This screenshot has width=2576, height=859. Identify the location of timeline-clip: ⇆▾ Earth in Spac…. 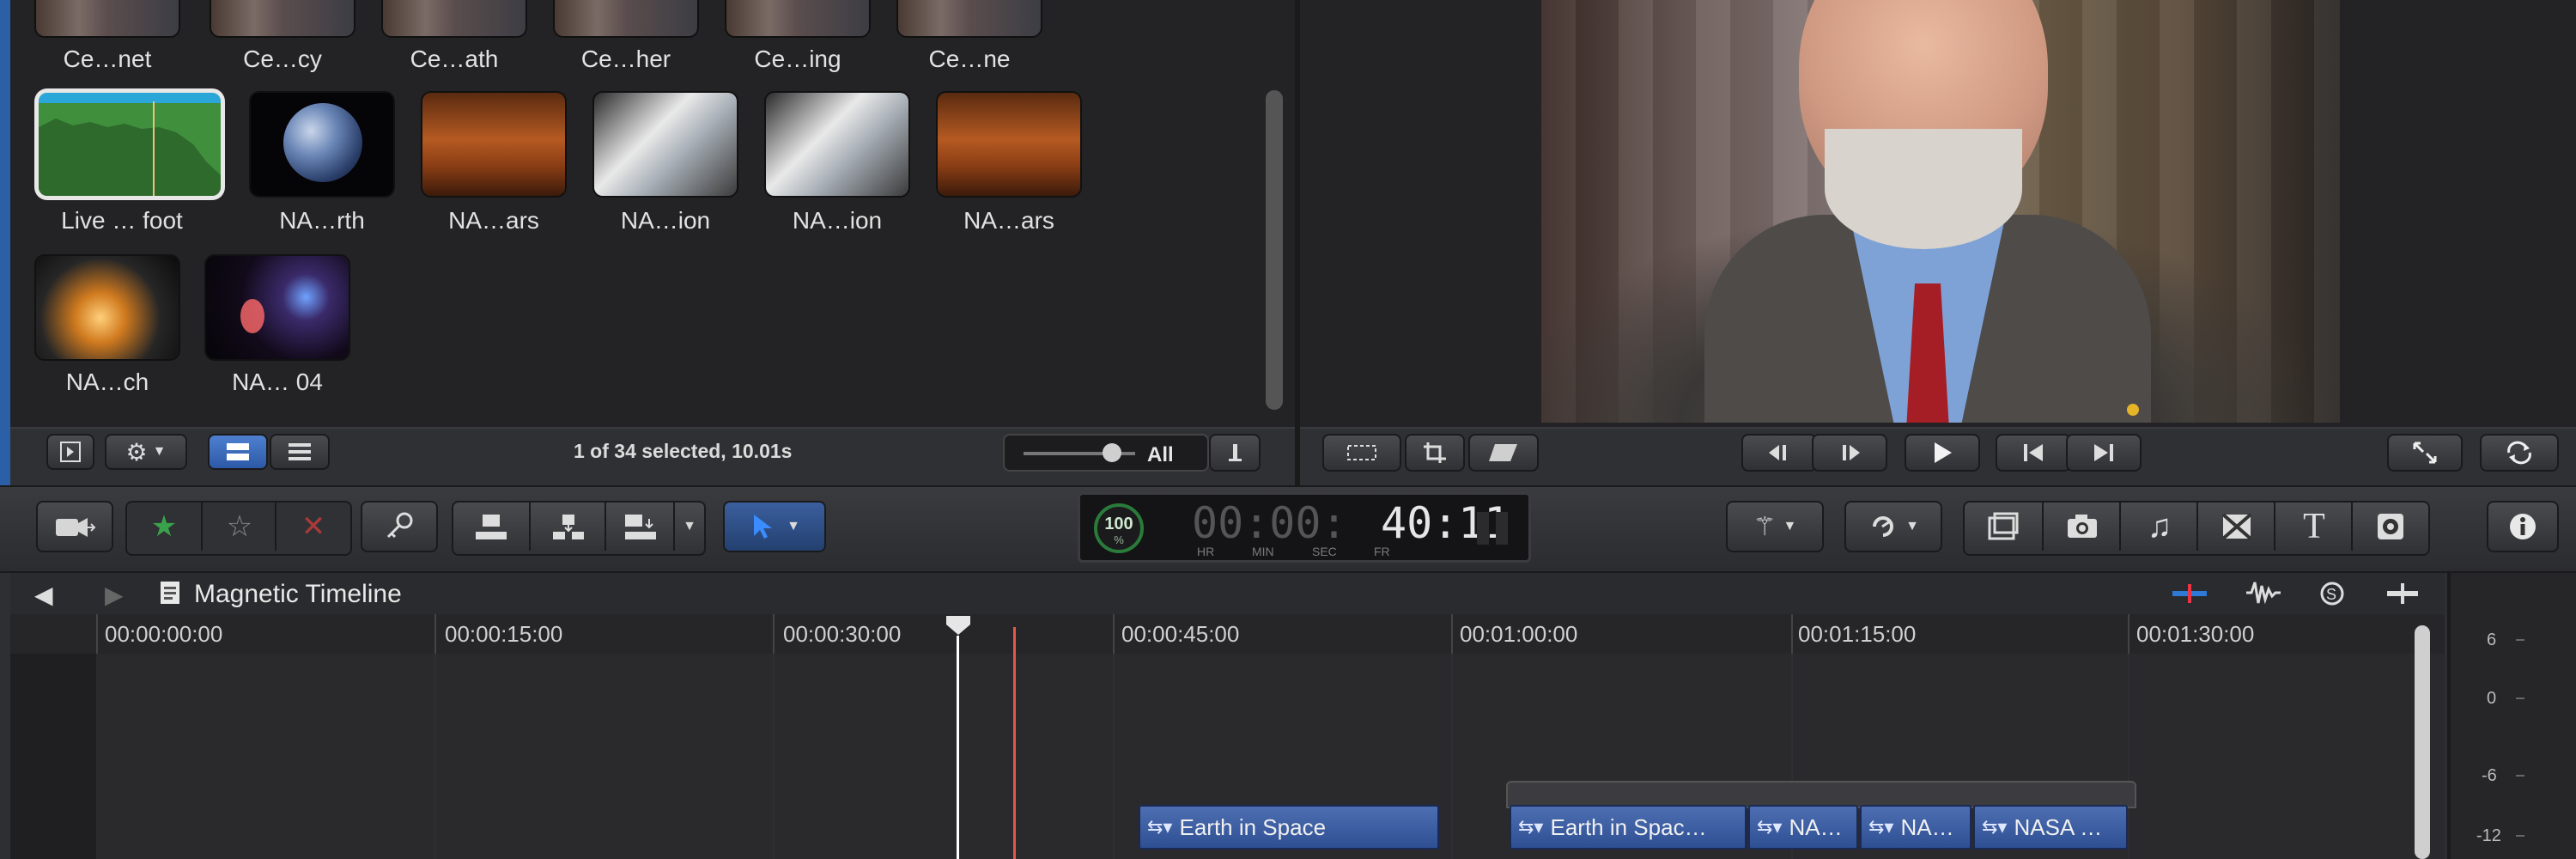
(1628, 827).